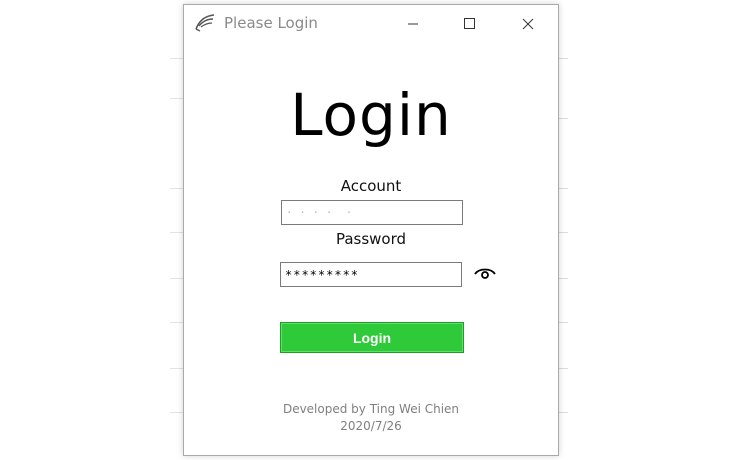 The width and height of the screenshot is (755, 460). Describe the element at coordinates (371, 115) in the screenshot. I see `login-heading: Login` at that location.